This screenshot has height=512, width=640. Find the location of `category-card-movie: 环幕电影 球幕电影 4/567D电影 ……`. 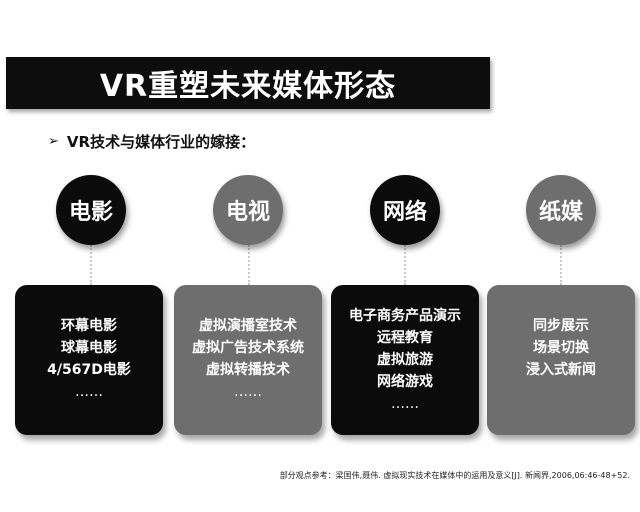

category-card-movie: 环幕电影 球幕电影 4/567D电影 …… is located at coordinates (89, 360).